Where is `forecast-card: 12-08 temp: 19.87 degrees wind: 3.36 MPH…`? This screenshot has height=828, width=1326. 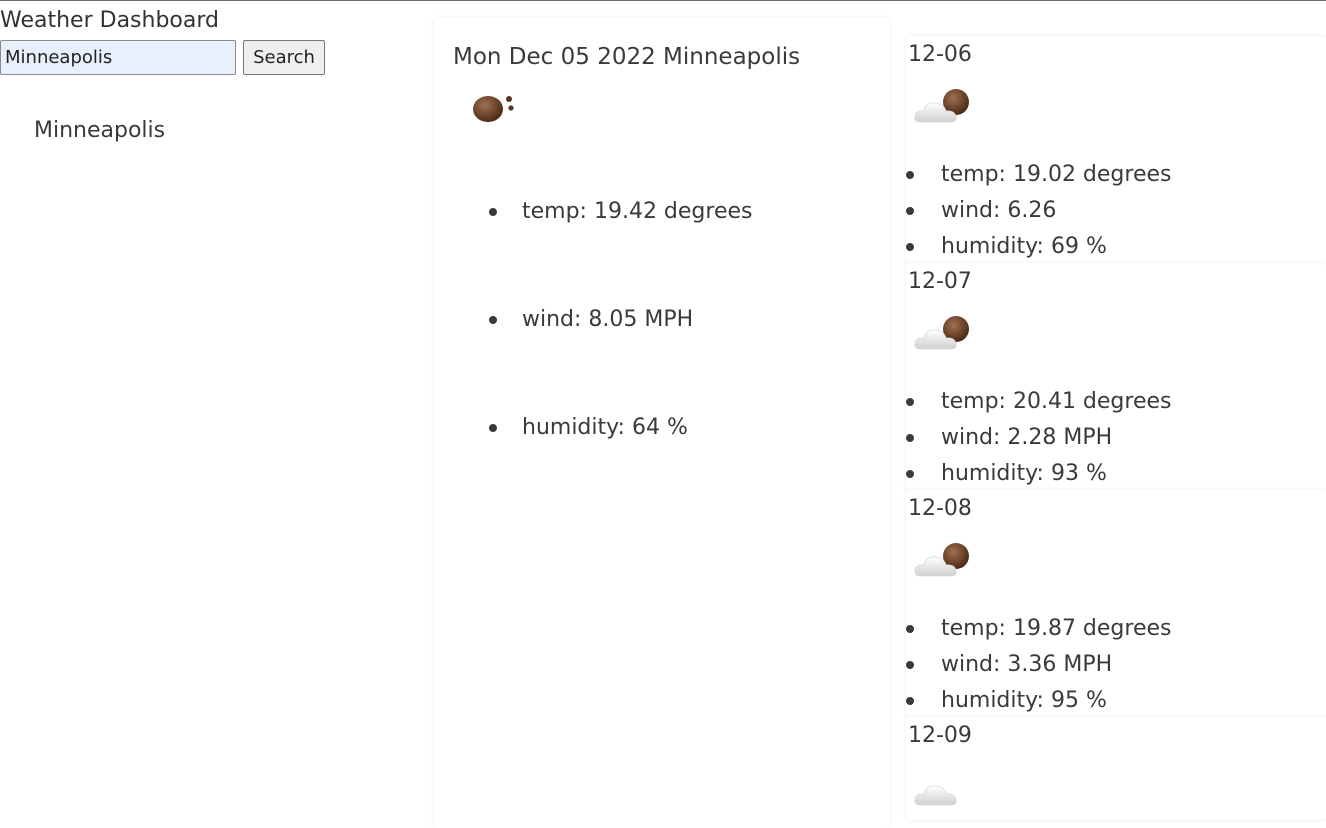 forecast-card: 12-08 temp: 19.87 degrees wind: 3.36 MPH… is located at coordinates (1116, 603).